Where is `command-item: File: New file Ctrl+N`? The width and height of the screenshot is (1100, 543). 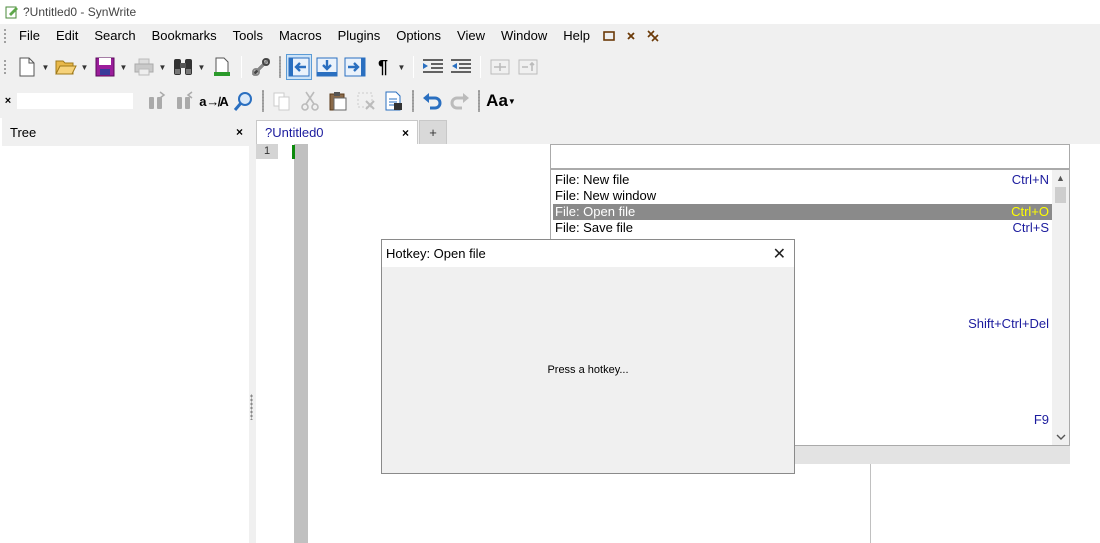 command-item: File: New file Ctrl+N is located at coordinates (802, 180).